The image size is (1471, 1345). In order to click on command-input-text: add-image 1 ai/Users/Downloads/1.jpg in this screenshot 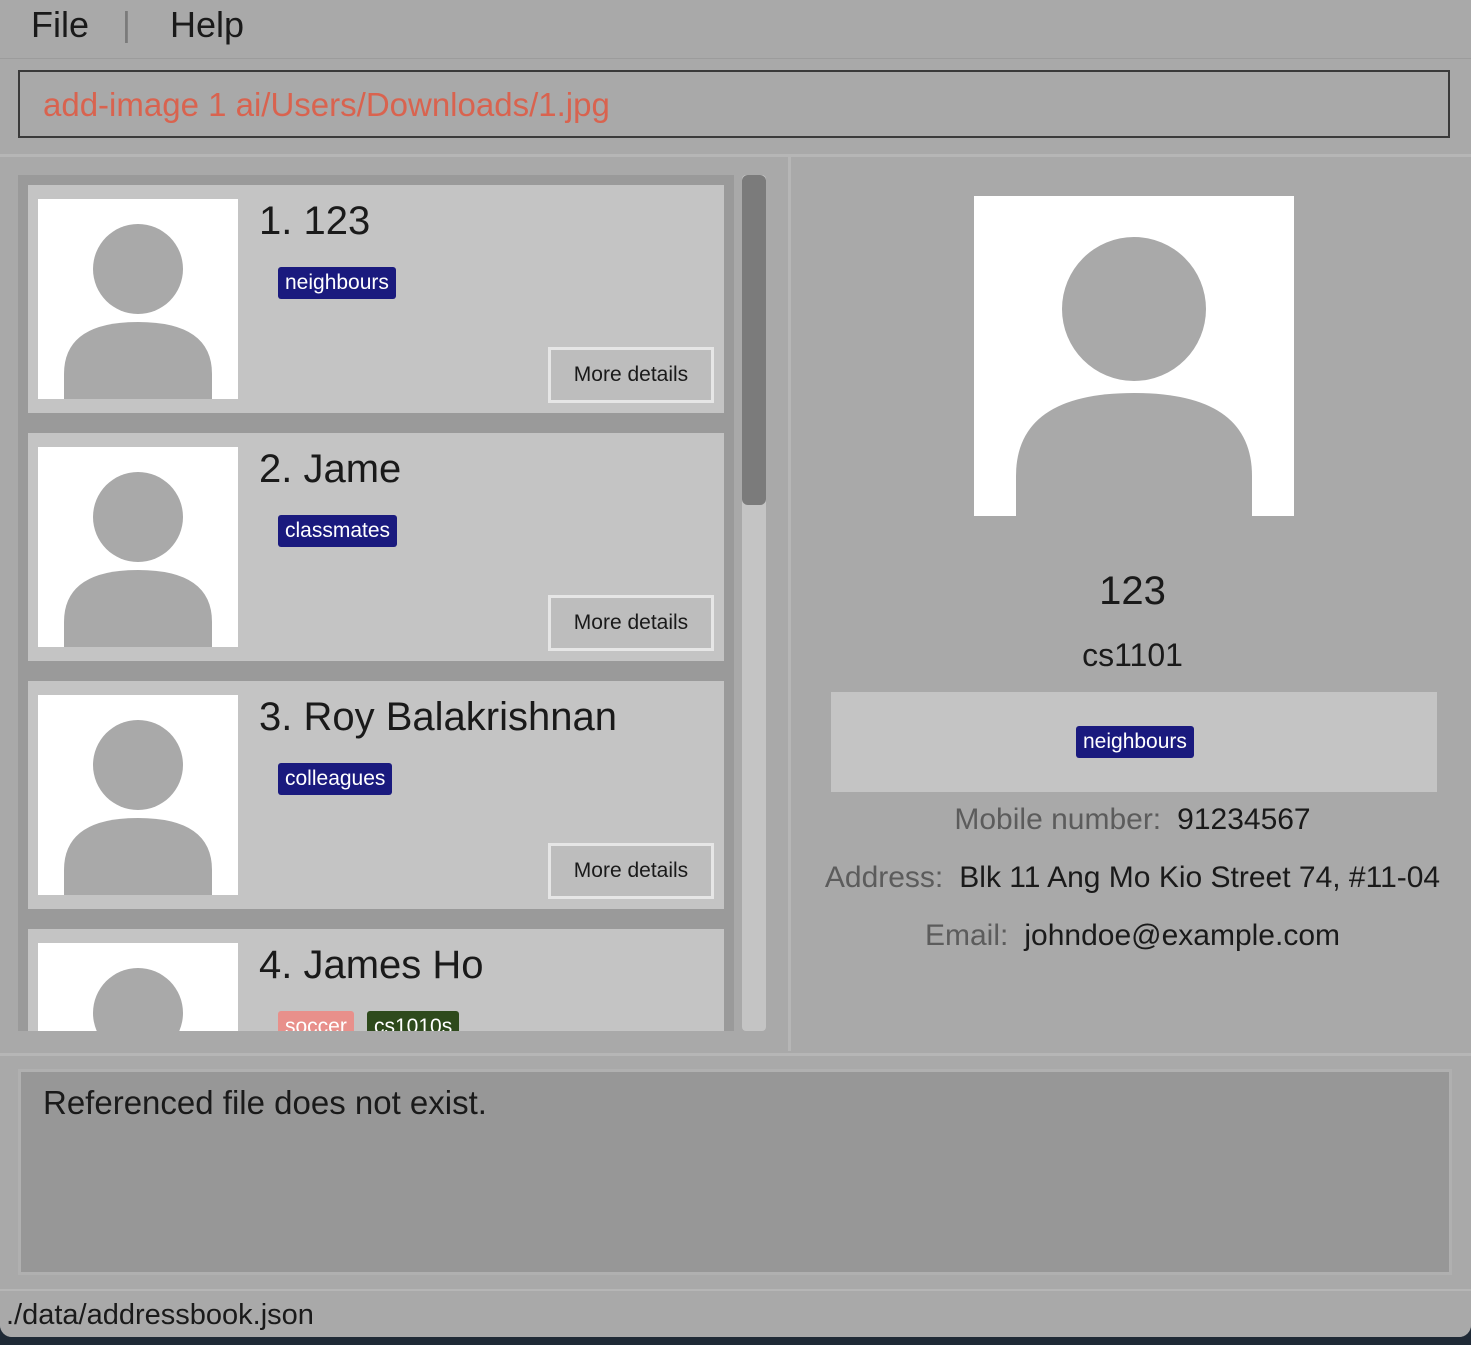, I will do `click(326, 104)`.